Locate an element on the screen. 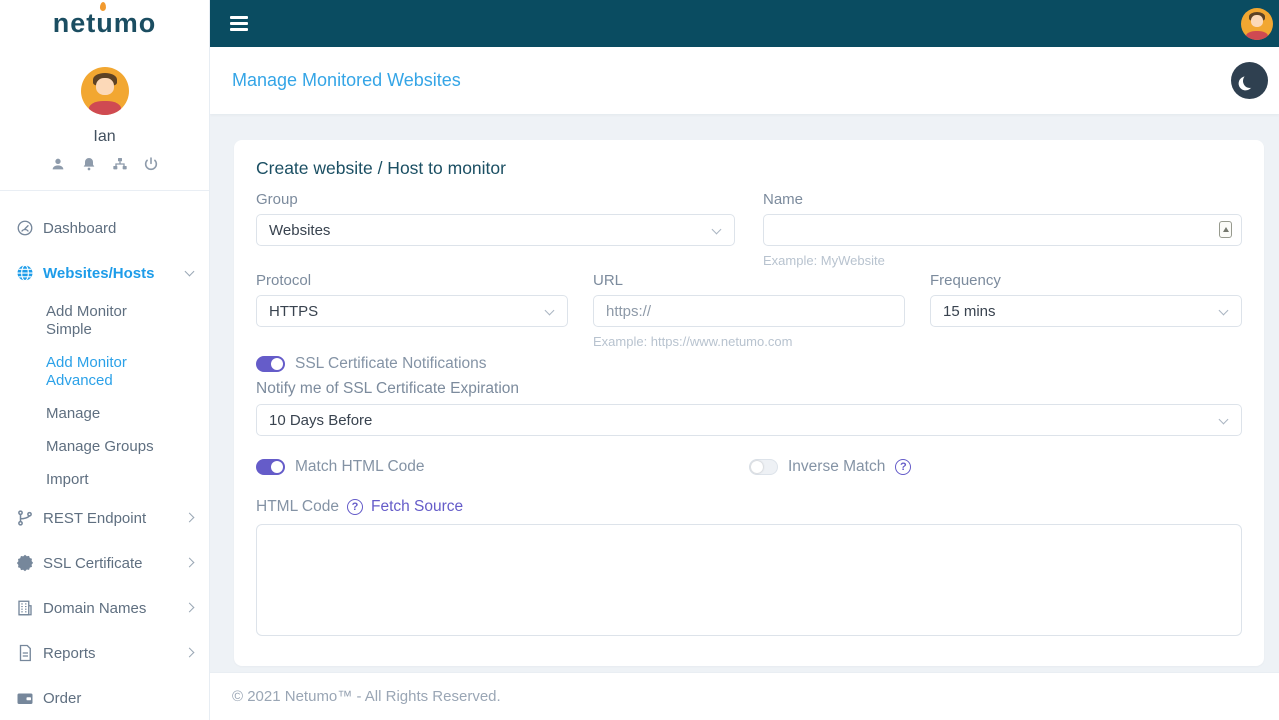  domain-names-icon is located at coordinates (25, 608).